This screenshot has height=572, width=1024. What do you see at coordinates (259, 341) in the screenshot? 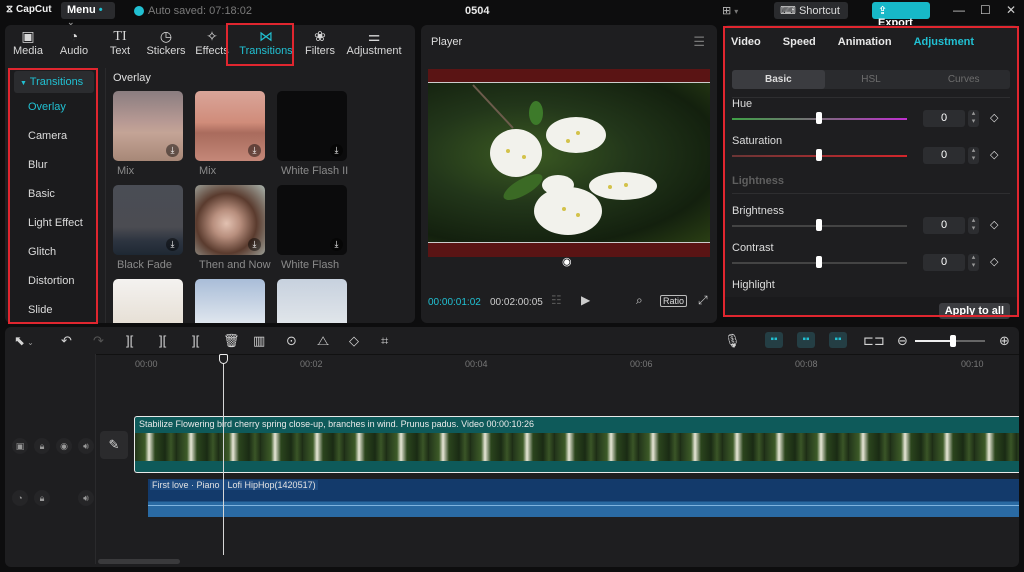
I see `freeze-button: ▥` at bounding box center [259, 341].